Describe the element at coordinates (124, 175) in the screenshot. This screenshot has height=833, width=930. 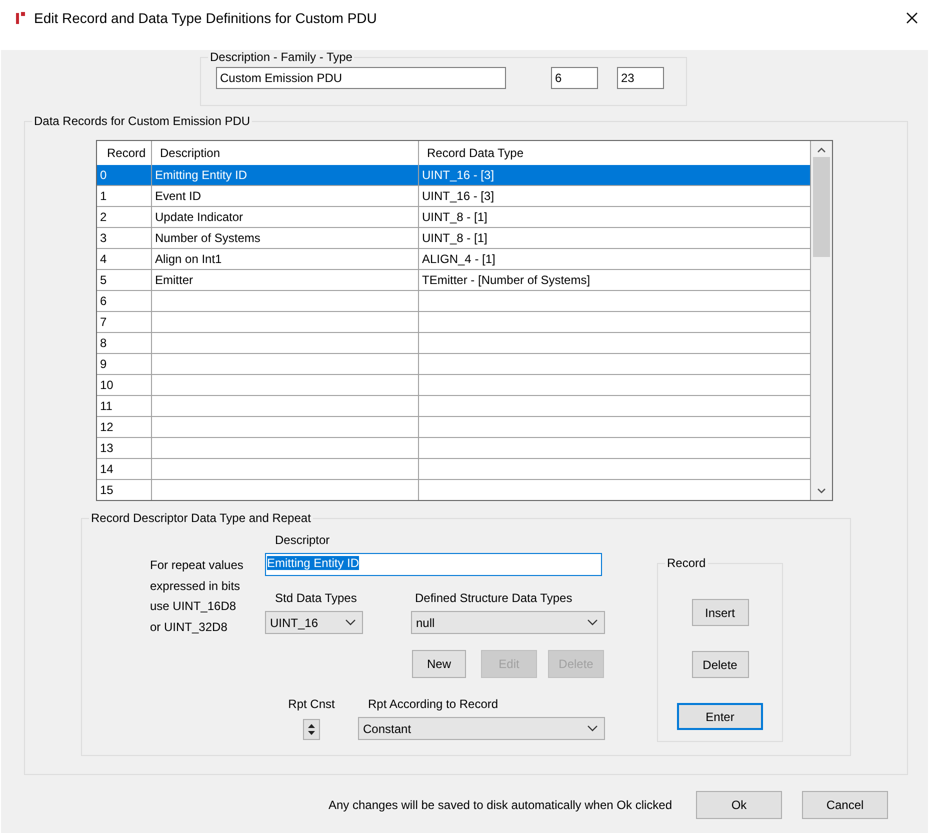
I see `table-cell: 0` at that location.